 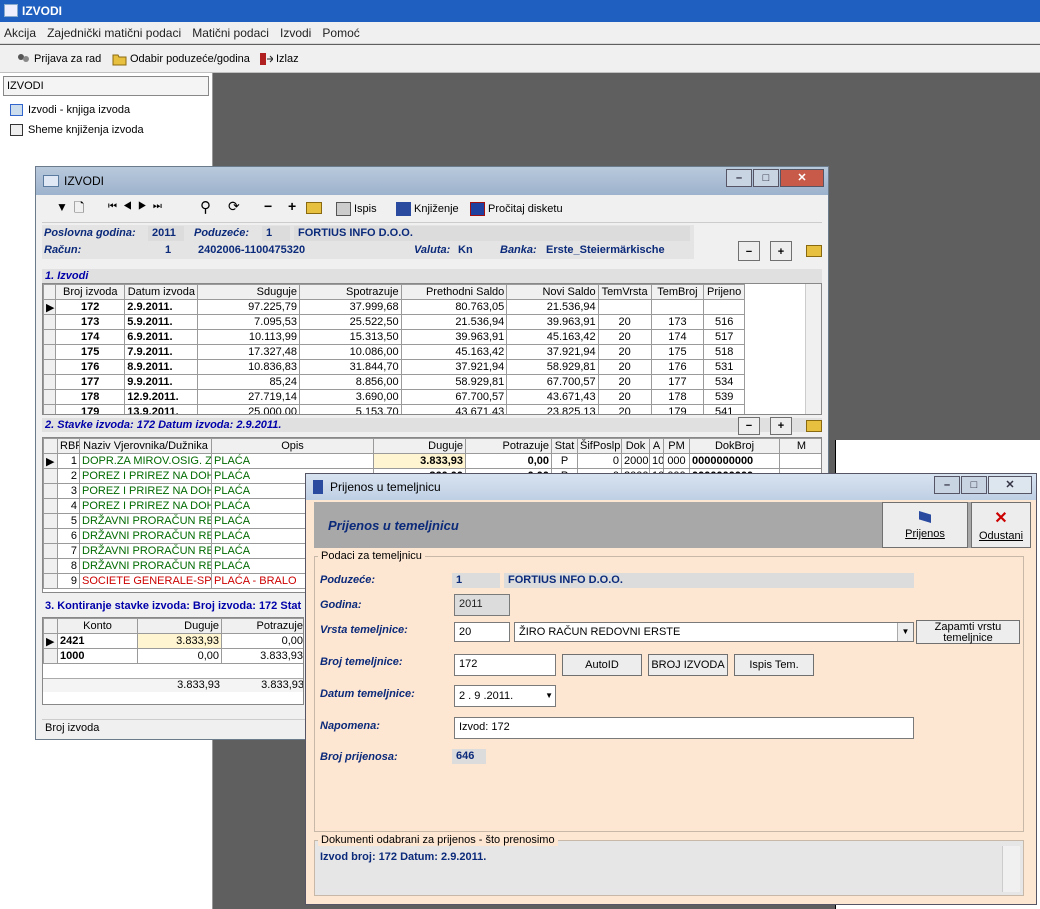 I want to click on dialog-close-button: ✕, so click(x=1010, y=485).